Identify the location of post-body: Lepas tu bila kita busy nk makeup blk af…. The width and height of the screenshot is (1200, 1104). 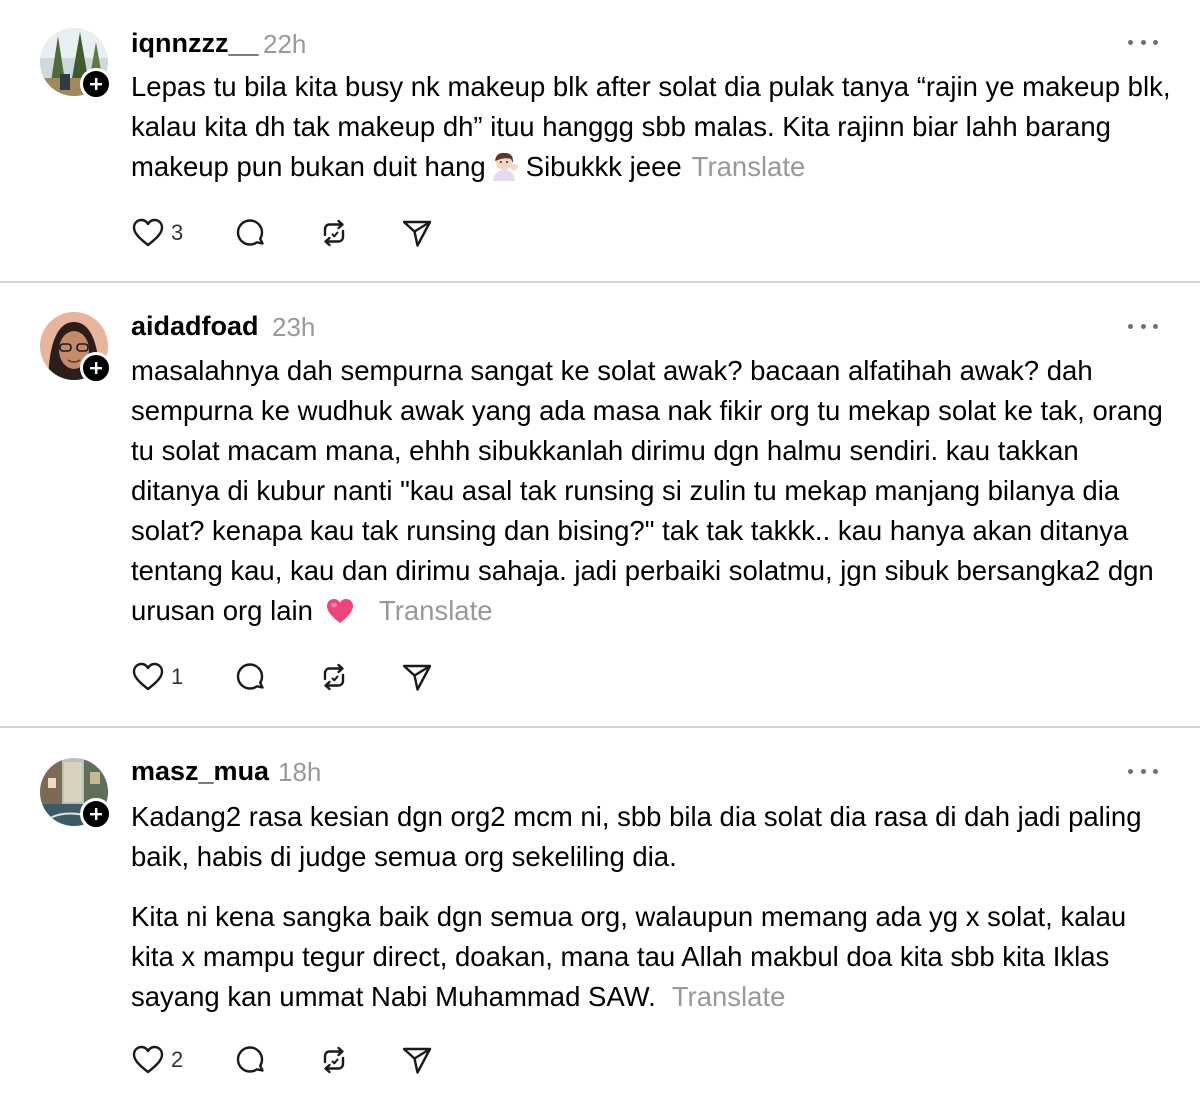
(651, 129).